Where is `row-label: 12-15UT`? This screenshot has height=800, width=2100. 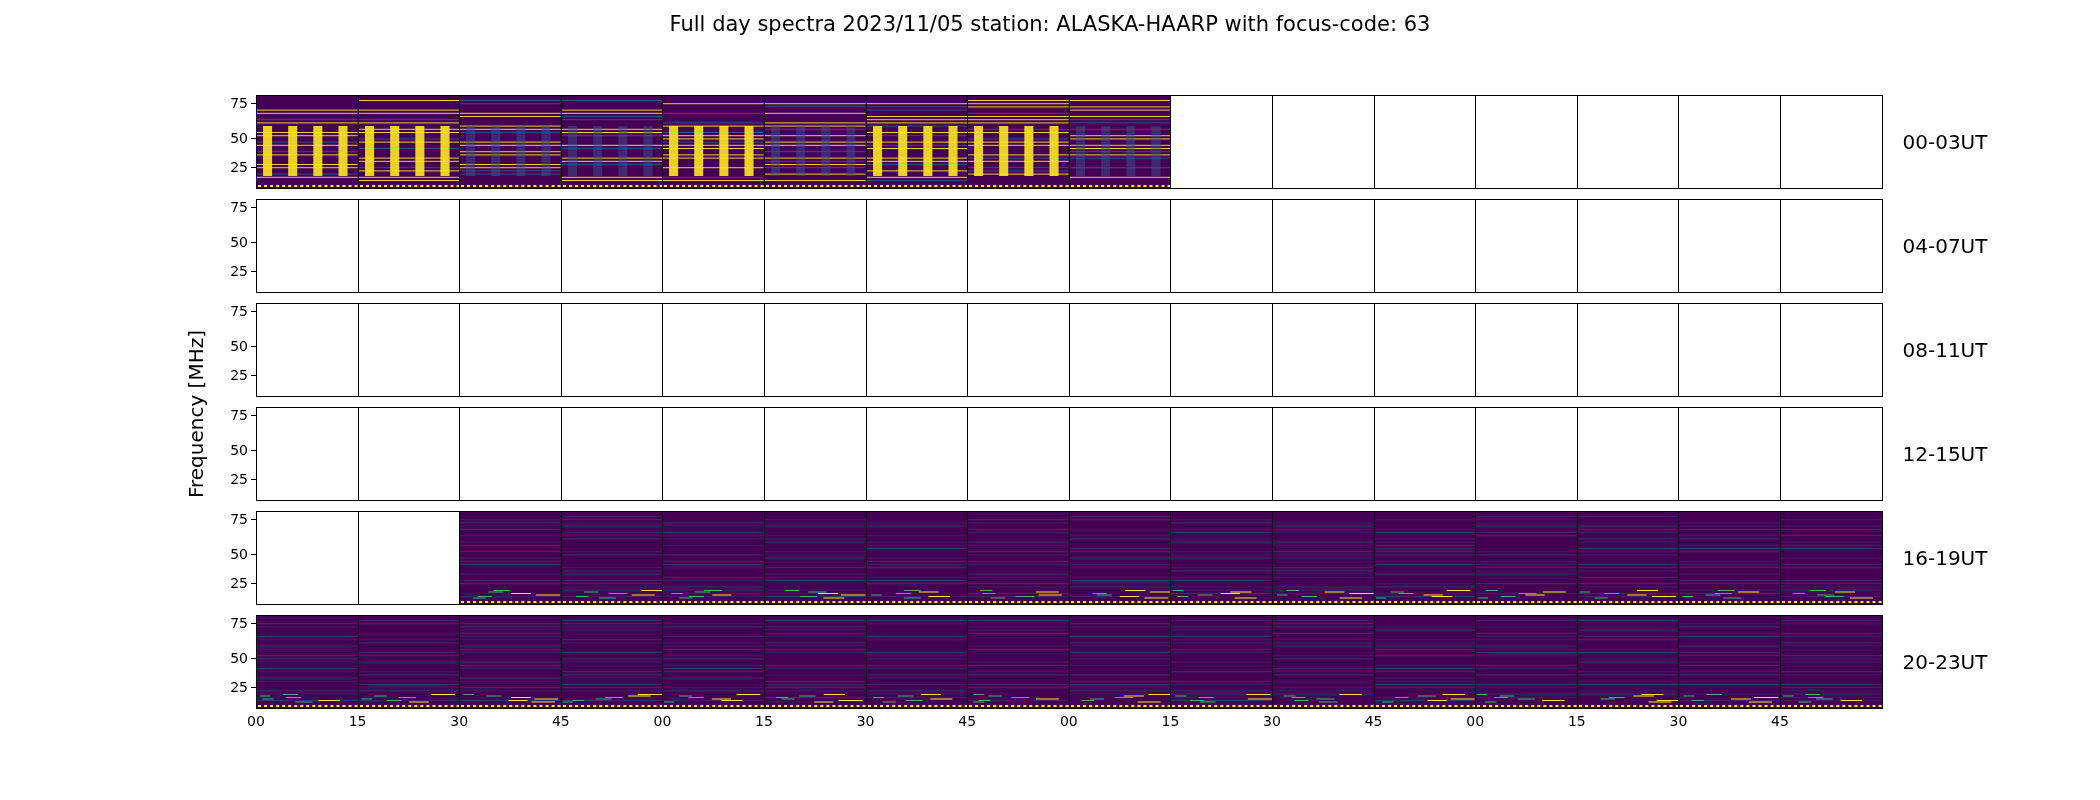 row-label: 12-15UT is located at coordinates (1945, 454).